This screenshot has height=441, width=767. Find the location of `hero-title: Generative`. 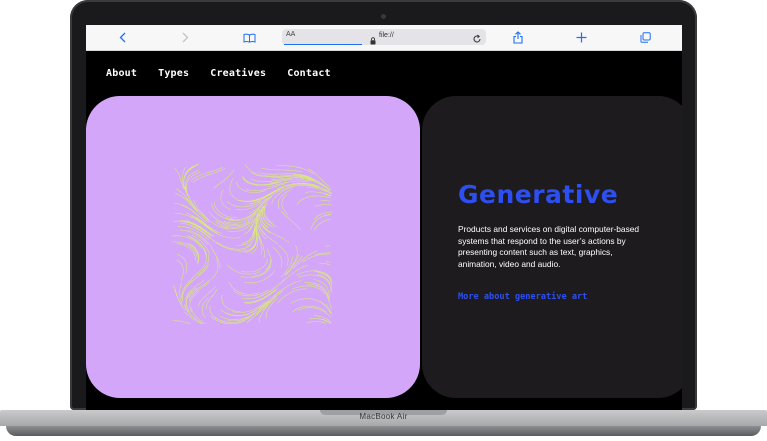

hero-title: Generative is located at coordinates (538, 194).